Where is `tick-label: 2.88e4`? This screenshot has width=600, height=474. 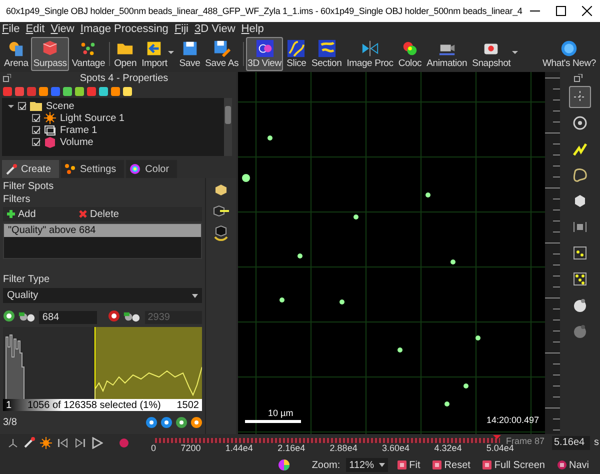
tick-label: 2.88e4 is located at coordinates (344, 448).